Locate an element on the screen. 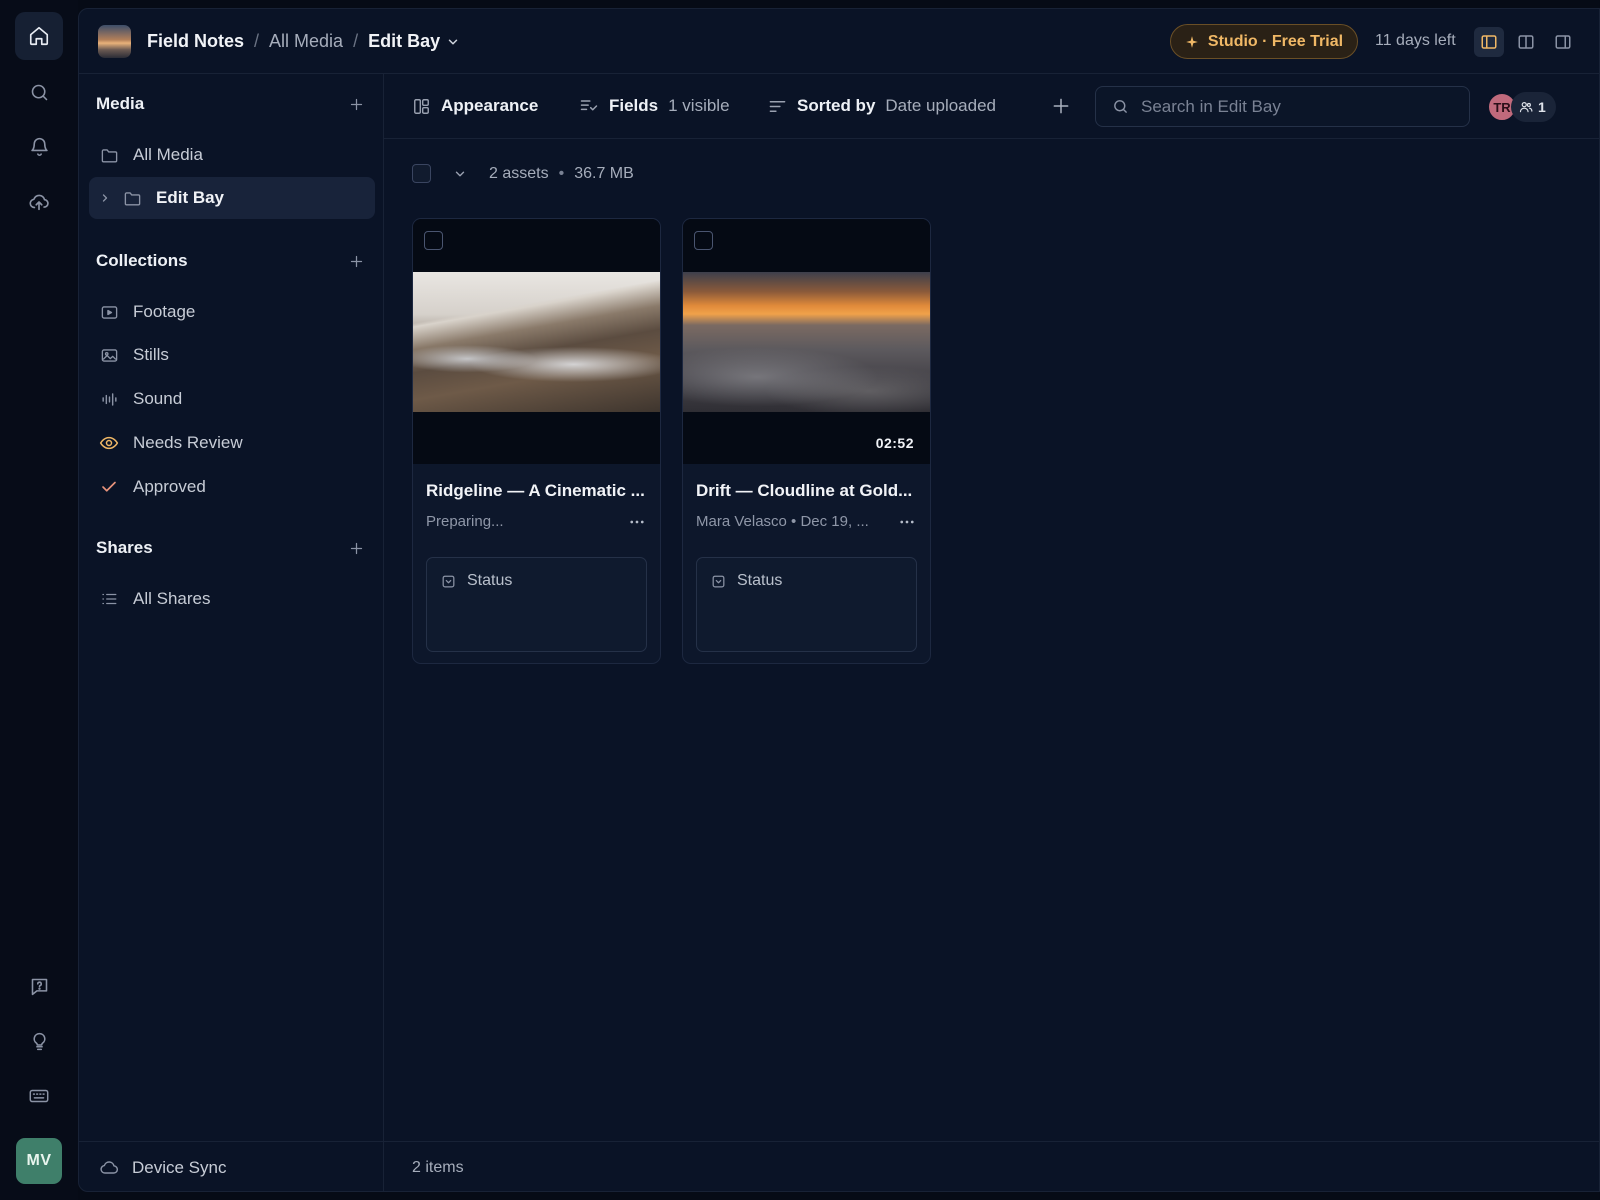 The image size is (1600, 1200). help-button is located at coordinates (39, 986).